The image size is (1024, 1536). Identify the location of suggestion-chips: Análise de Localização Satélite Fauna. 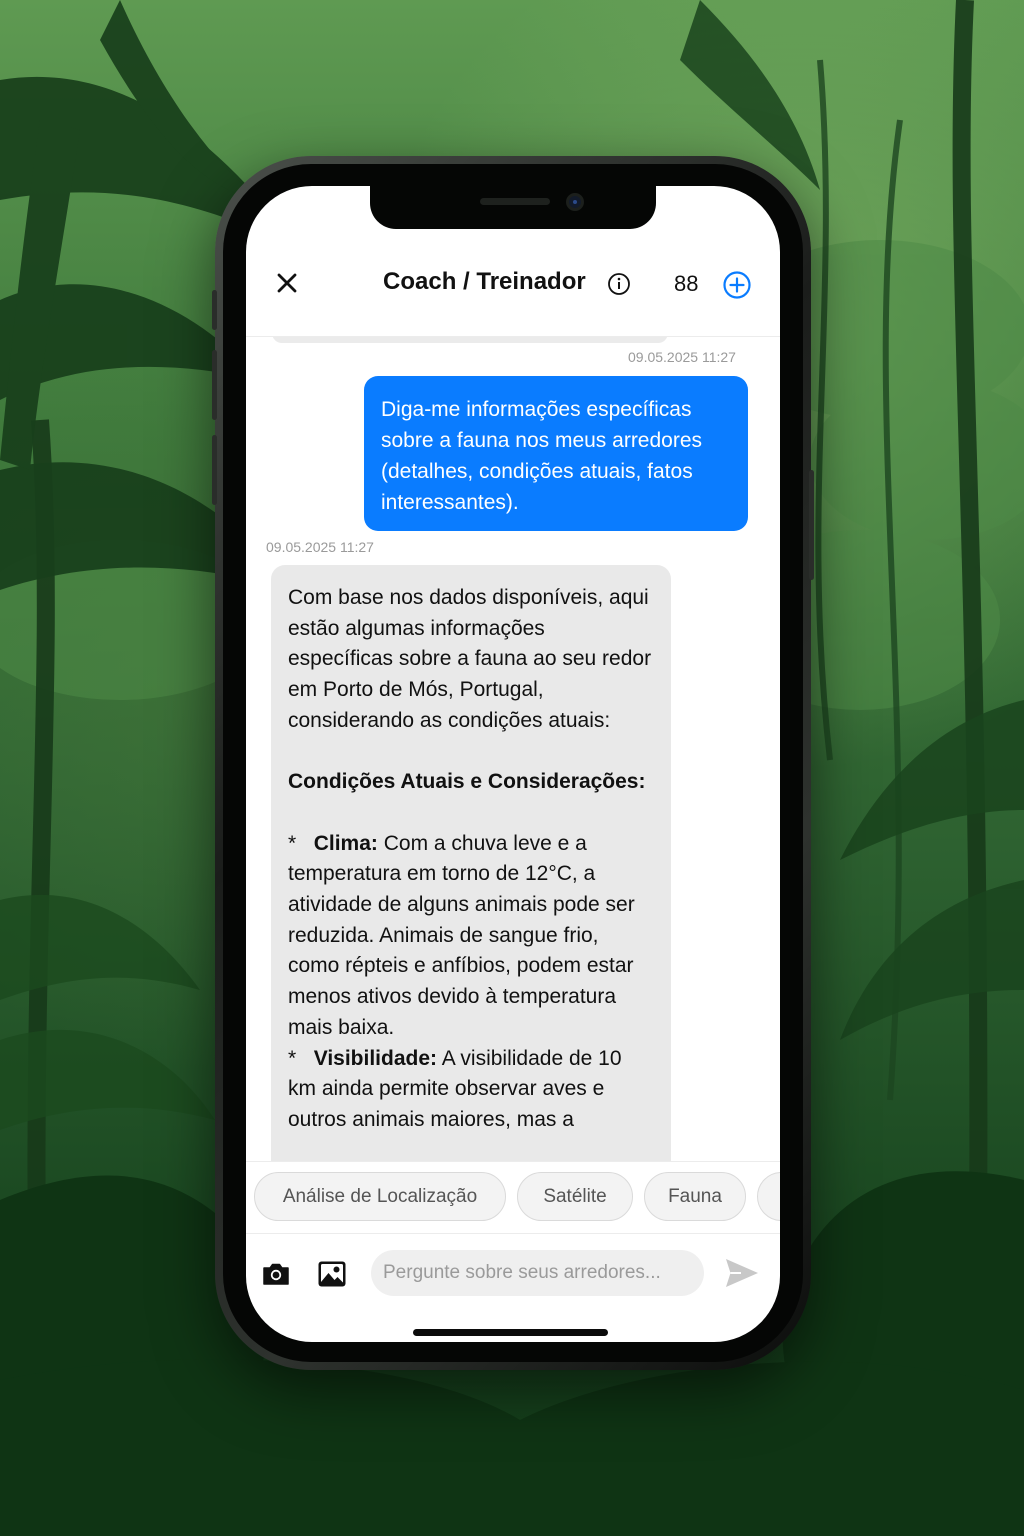
(513, 1197).